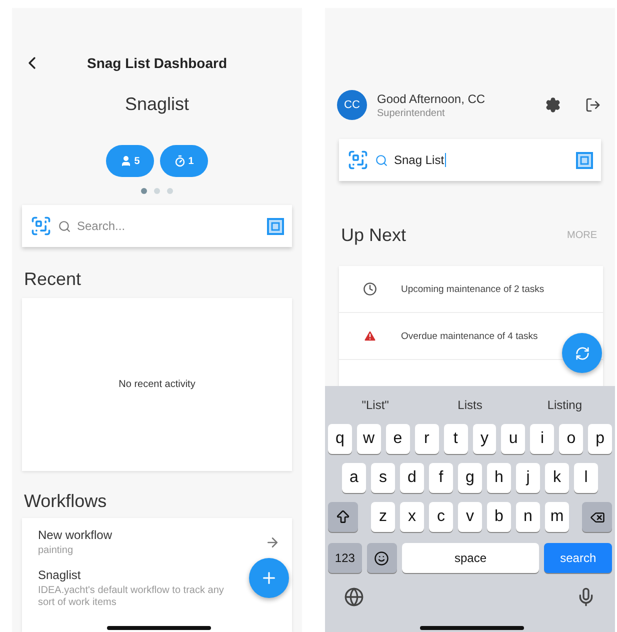 Image resolution: width=617 pixels, height=632 pixels. I want to click on clock-icon, so click(370, 289).